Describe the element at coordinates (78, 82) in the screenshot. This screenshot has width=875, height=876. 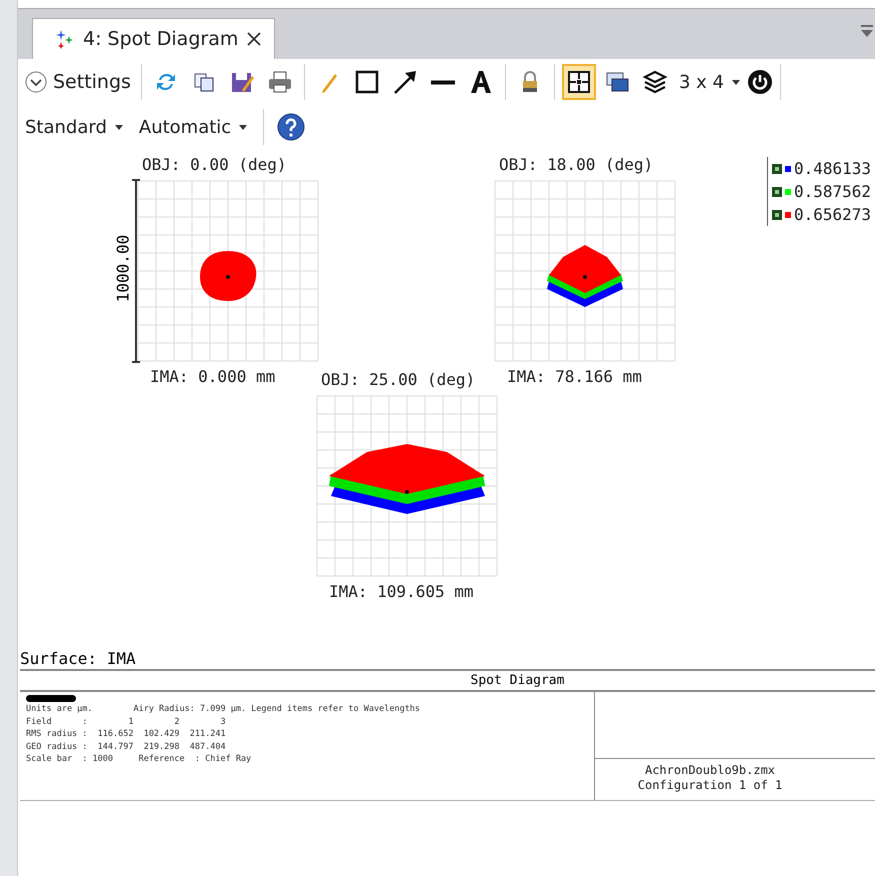
I see `settings-button: Settings` at that location.